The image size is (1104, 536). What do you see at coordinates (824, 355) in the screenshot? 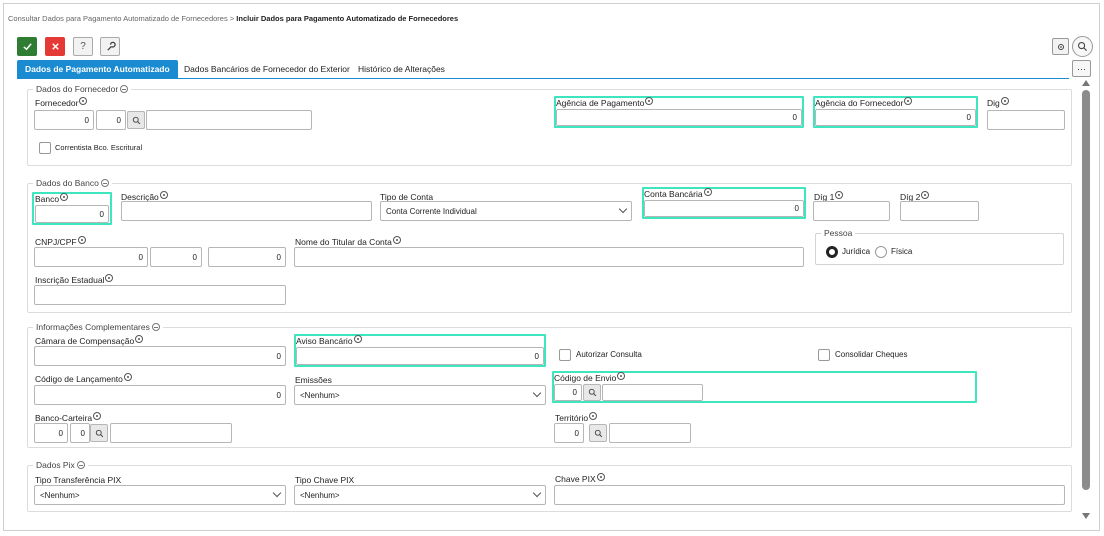
I see `consolidar-checkbox` at bounding box center [824, 355].